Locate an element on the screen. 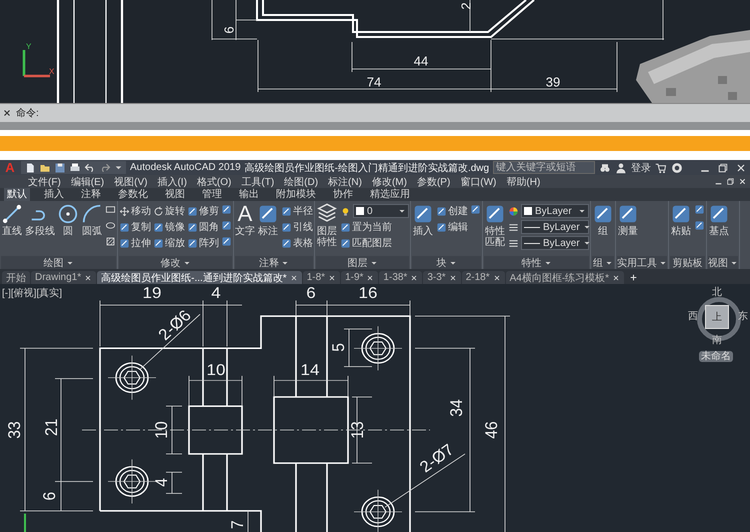 The height and width of the screenshot is (532, 750). panel-title-button: 特性 is located at coordinates (536, 262).